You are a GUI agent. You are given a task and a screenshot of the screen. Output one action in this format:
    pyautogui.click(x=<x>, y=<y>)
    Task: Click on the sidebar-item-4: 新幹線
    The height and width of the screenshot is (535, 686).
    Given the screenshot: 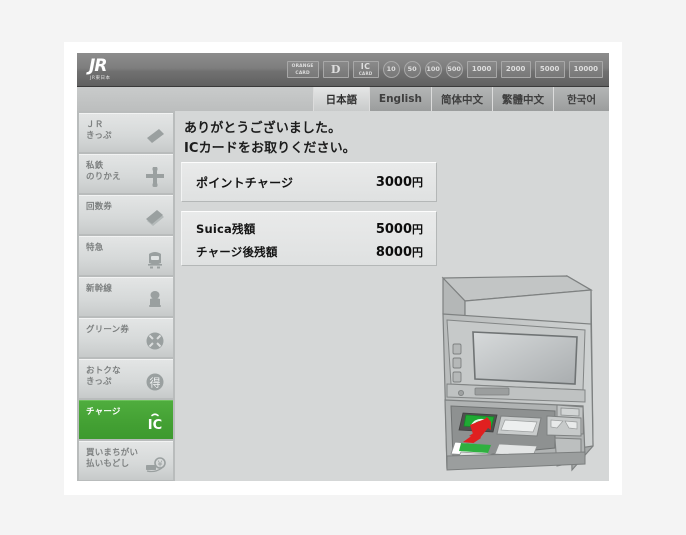 What is the action you would take?
    pyautogui.click(x=126, y=296)
    